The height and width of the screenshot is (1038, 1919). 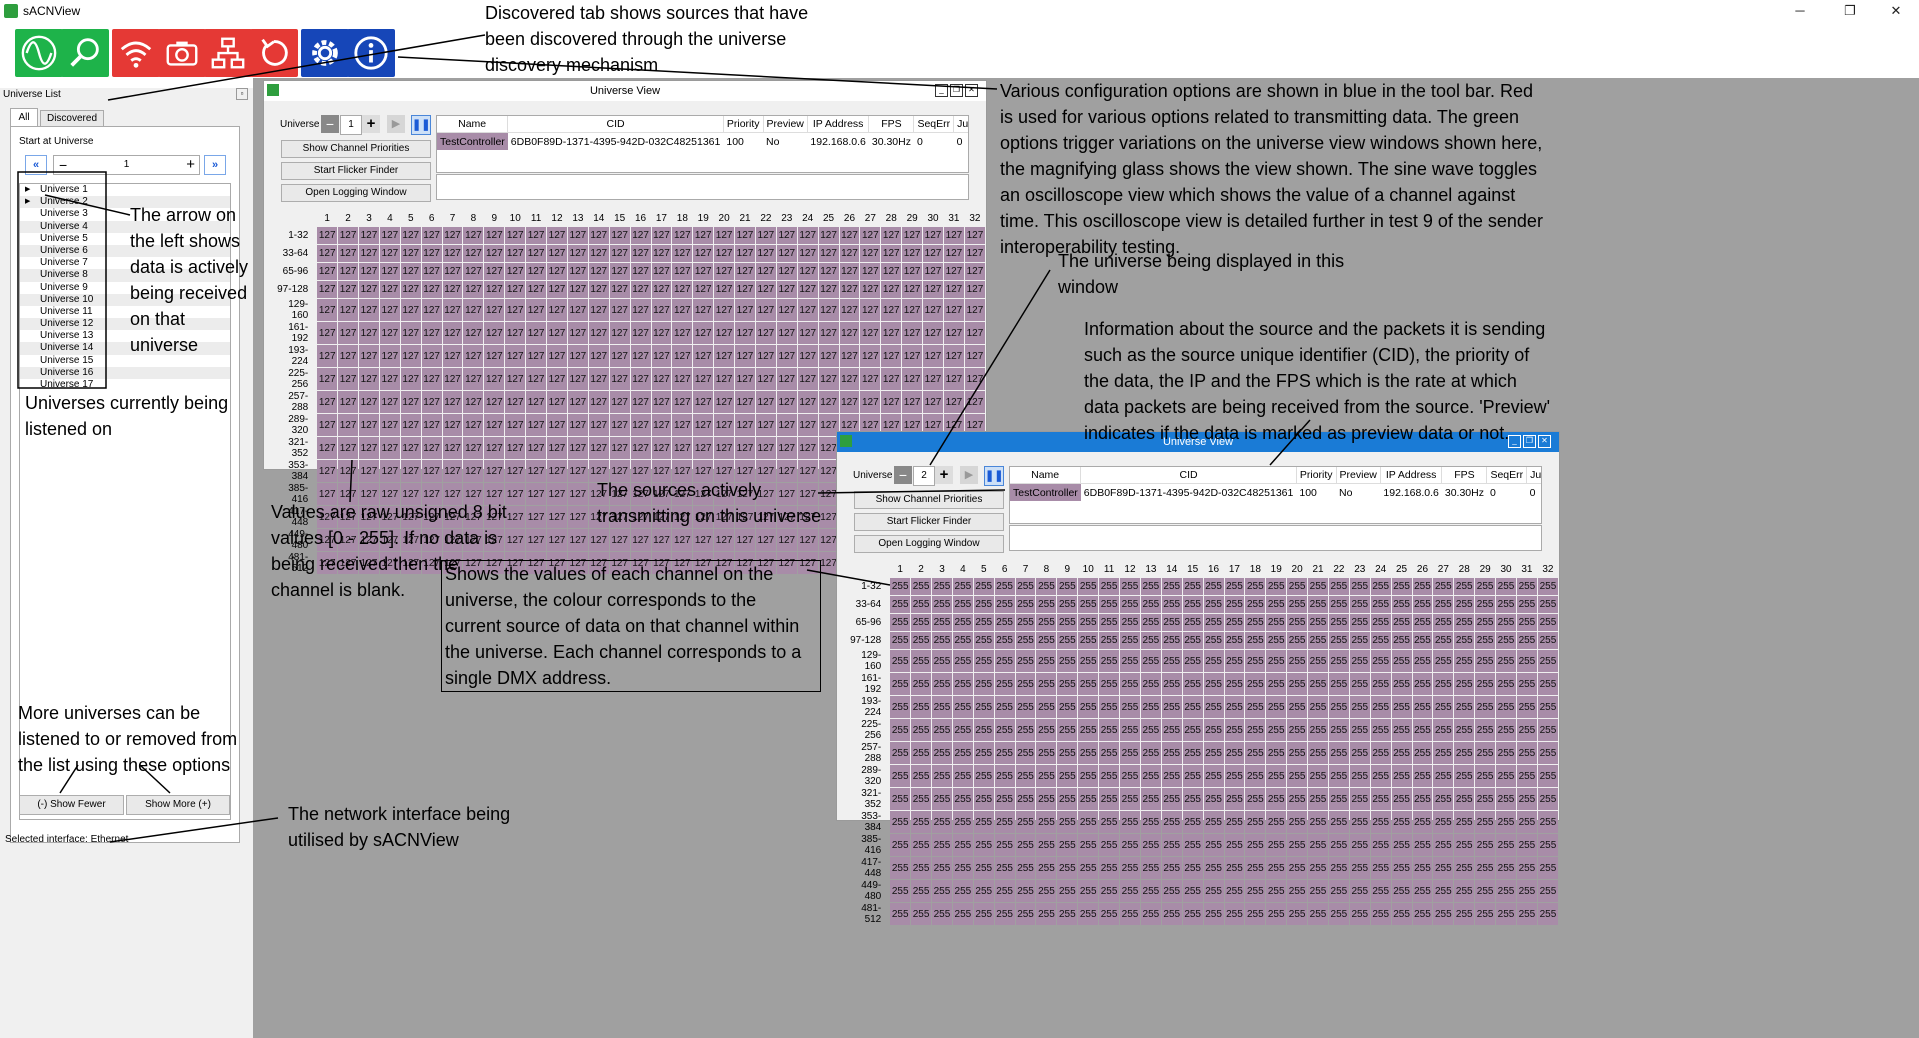 What do you see at coordinates (351, 481) in the screenshot?
I see `leader-raw-values` at bounding box center [351, 481].